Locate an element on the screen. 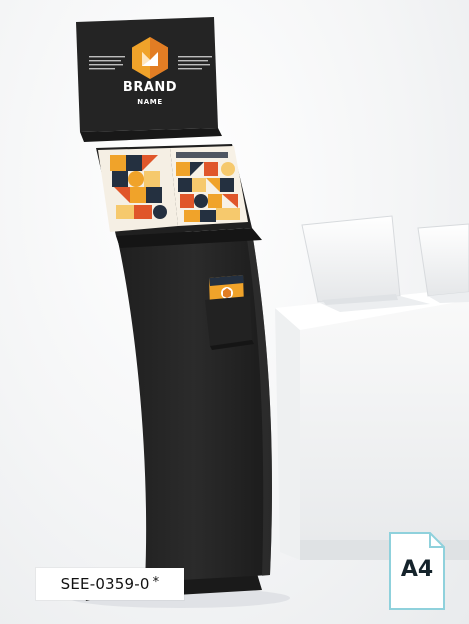  sku-code: SEE-0359-0 is located at coordinates (105, 584).